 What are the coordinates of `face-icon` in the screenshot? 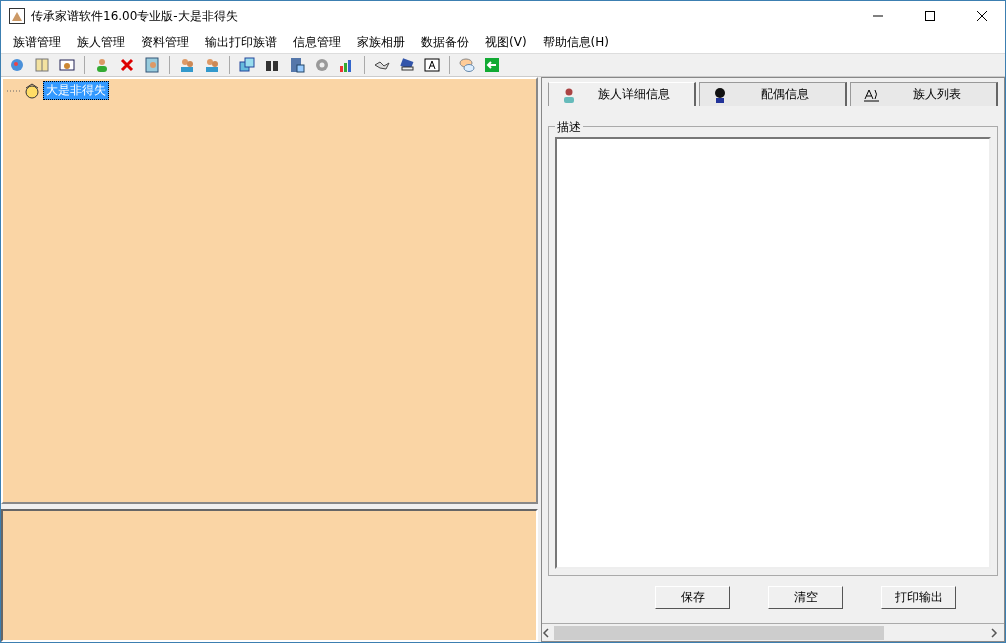 It's located at (32, 90).